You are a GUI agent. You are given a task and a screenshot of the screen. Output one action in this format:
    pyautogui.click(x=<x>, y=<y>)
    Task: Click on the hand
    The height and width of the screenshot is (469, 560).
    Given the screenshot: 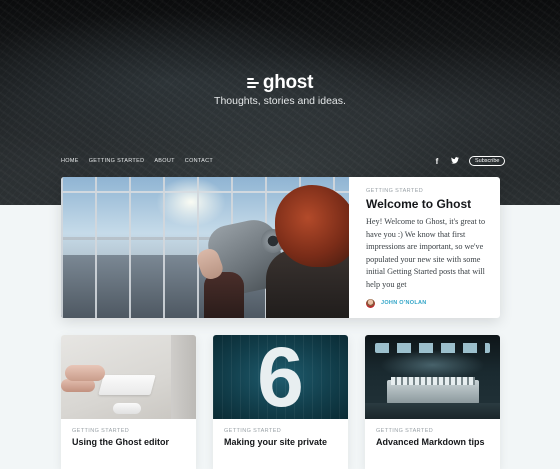 What is the action you would take?
    pyautogui.click(x=85, y=373)
    